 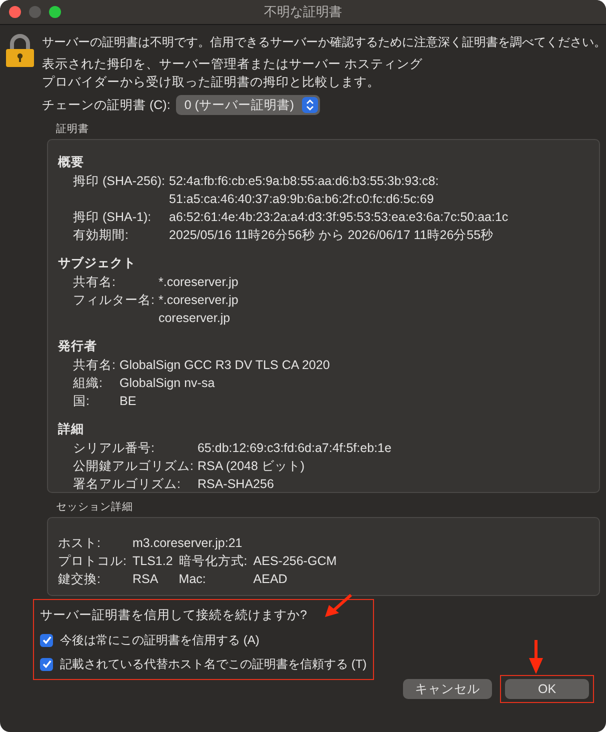 What do you see at coordinates (71, 429) in the screenshot?
I see `section-heading: 詳細` at bounding box center [71, 429].